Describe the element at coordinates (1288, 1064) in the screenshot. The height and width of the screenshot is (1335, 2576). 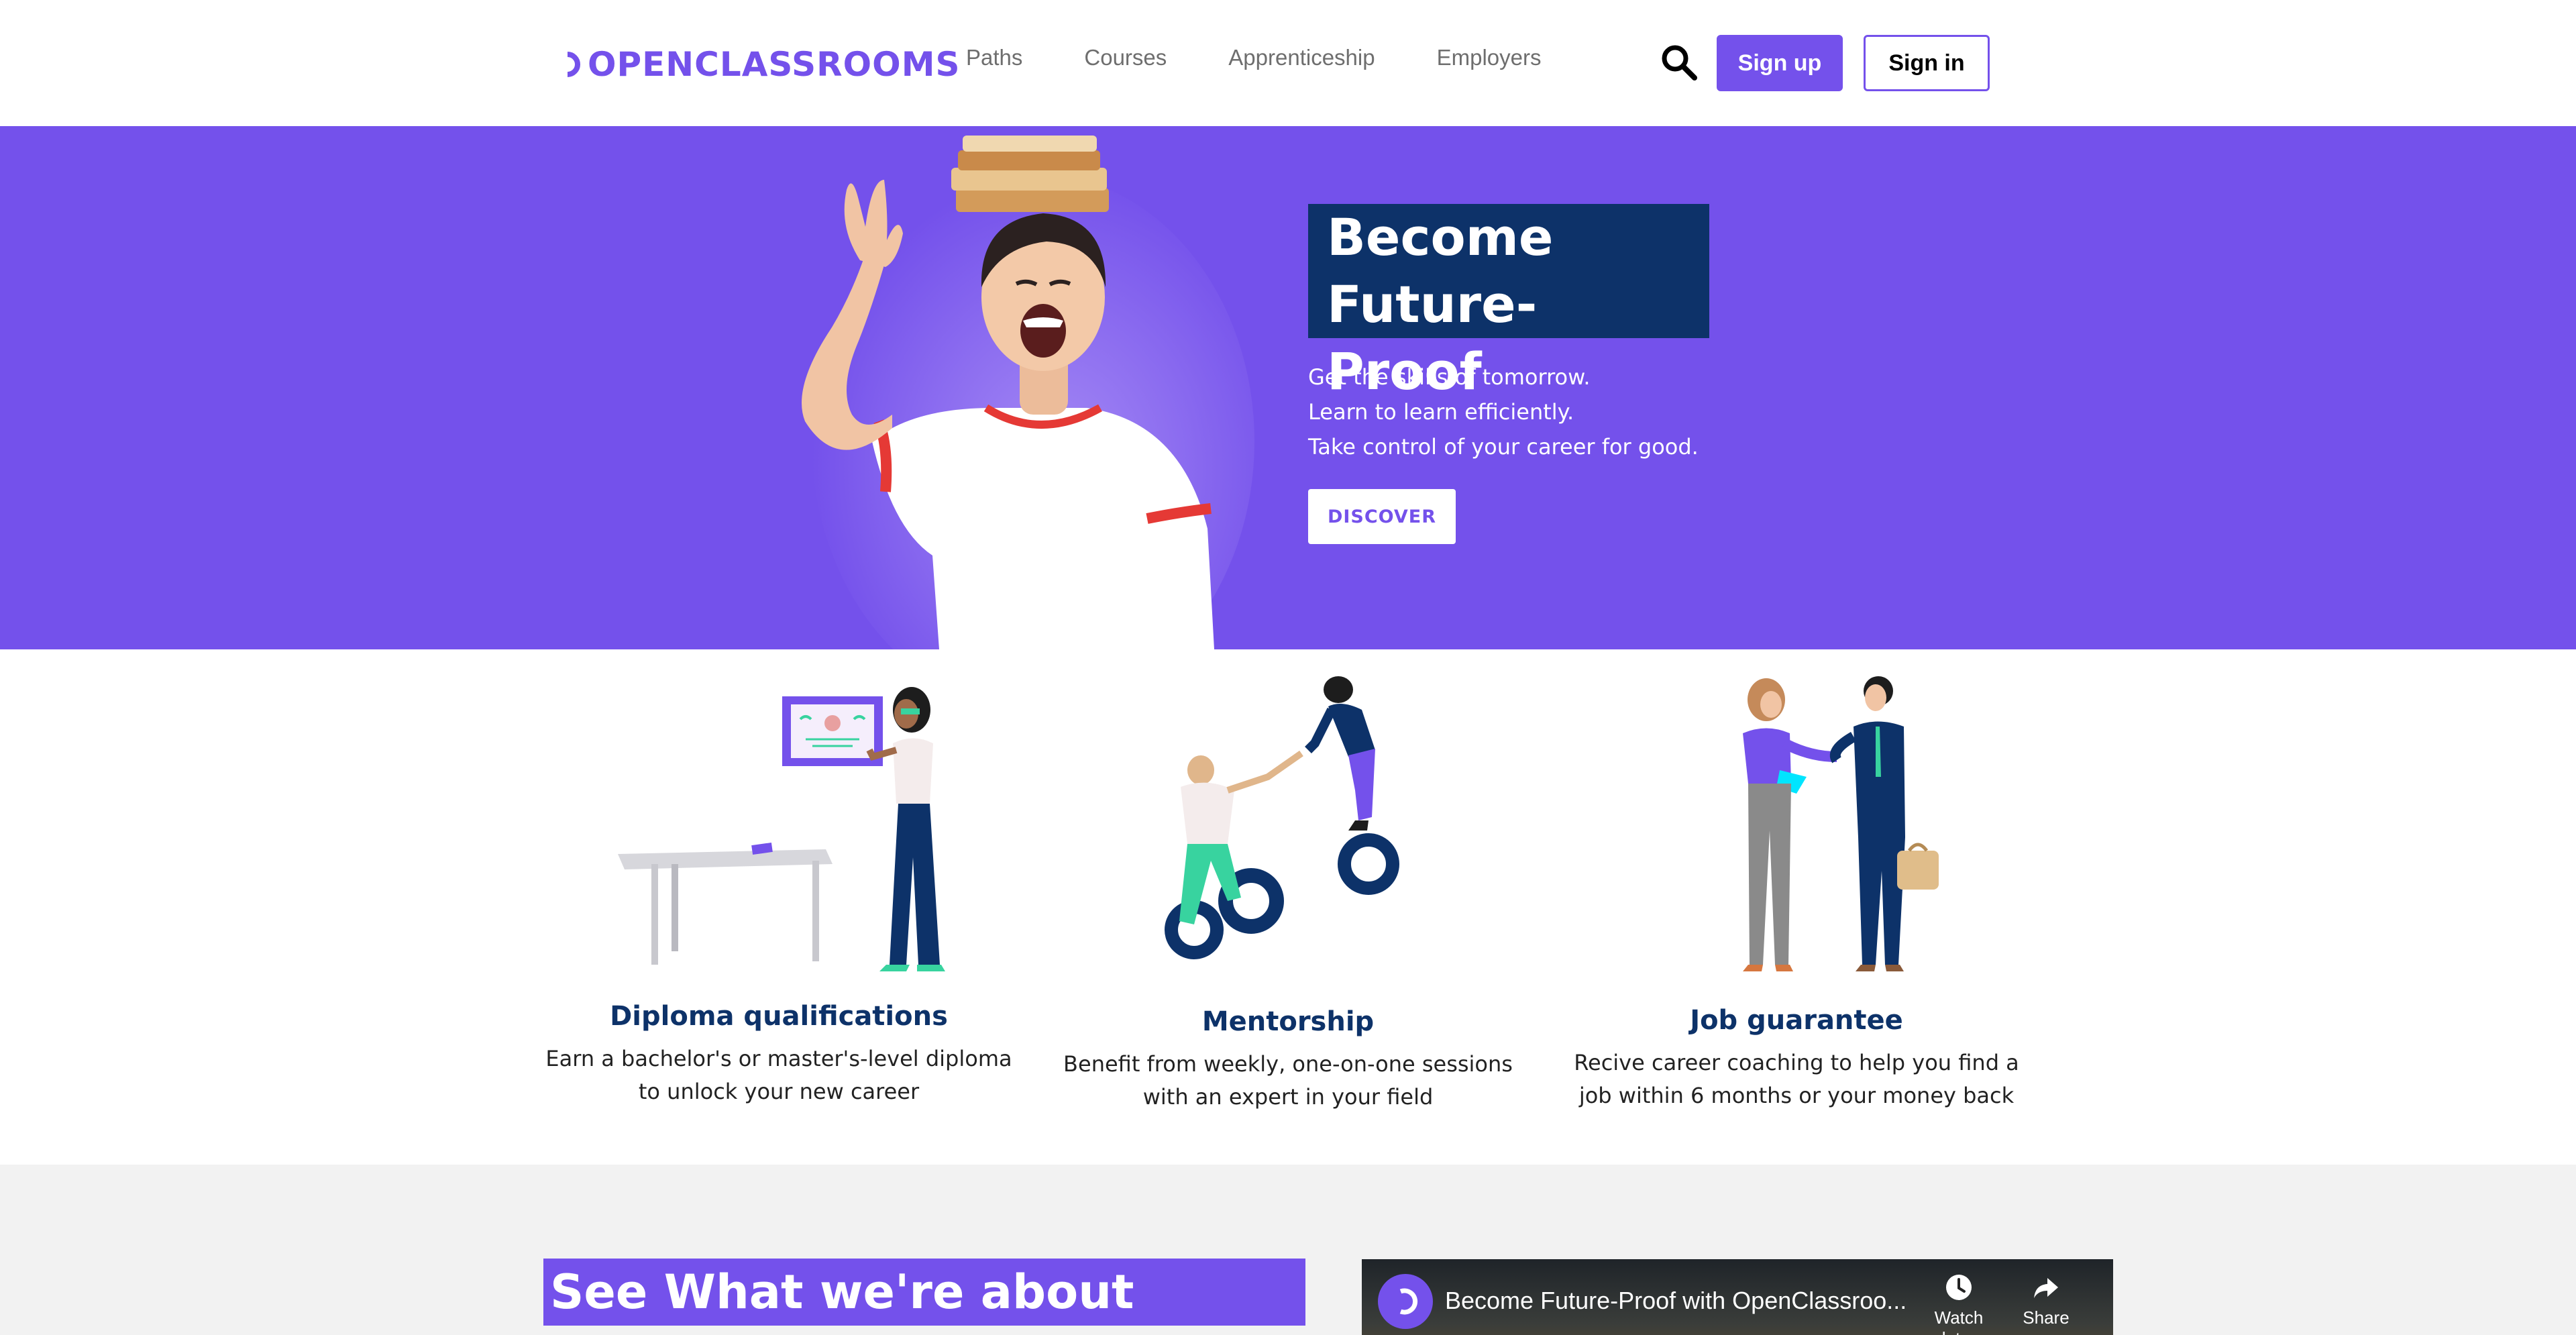
I see `feature-desc-mentorship-line-1: Benefit from weekly, one-on-one sessions` at that location.